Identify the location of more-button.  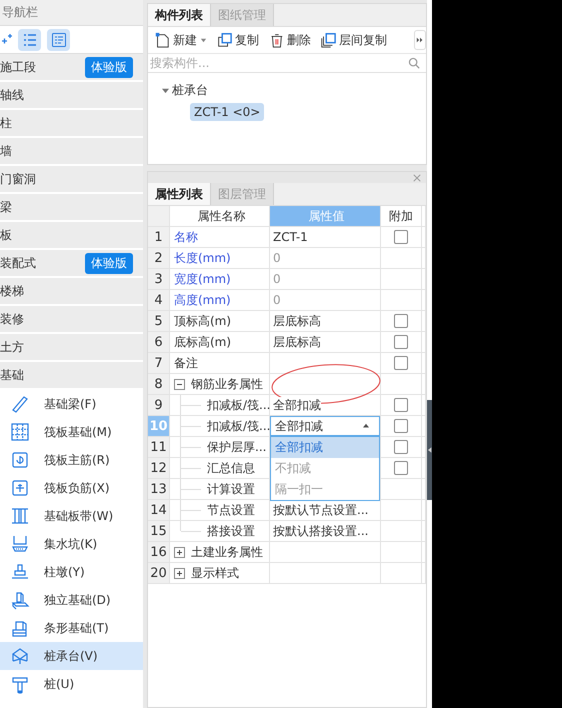
(420, 40).